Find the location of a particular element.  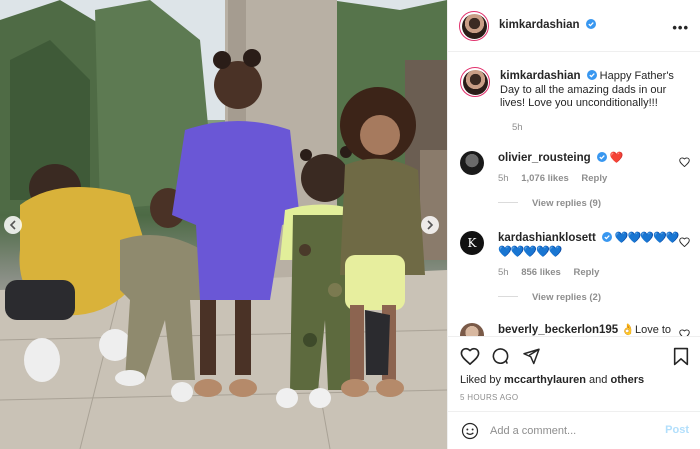

post-timestamp: 5 HOURS AGO is located at coordinates (489, 397).